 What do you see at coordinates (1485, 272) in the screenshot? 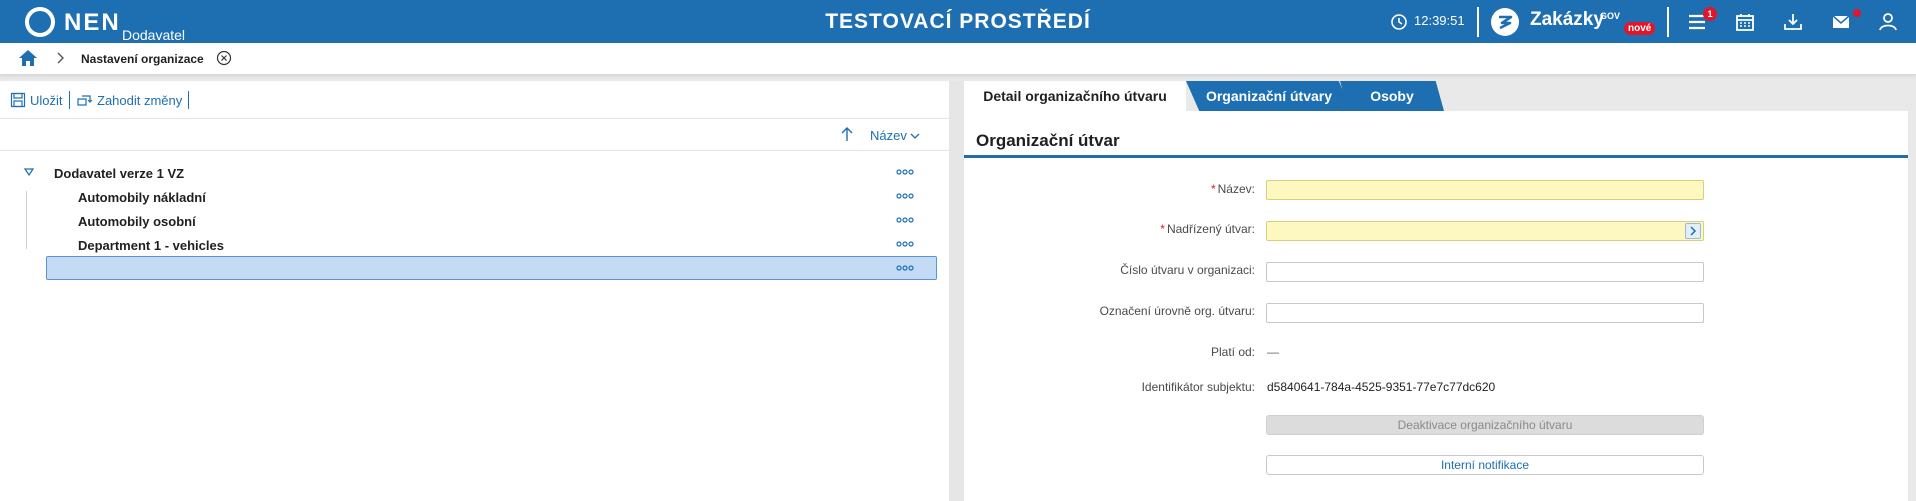
I see `unit-number-input` at bounding box center [1485, 272].